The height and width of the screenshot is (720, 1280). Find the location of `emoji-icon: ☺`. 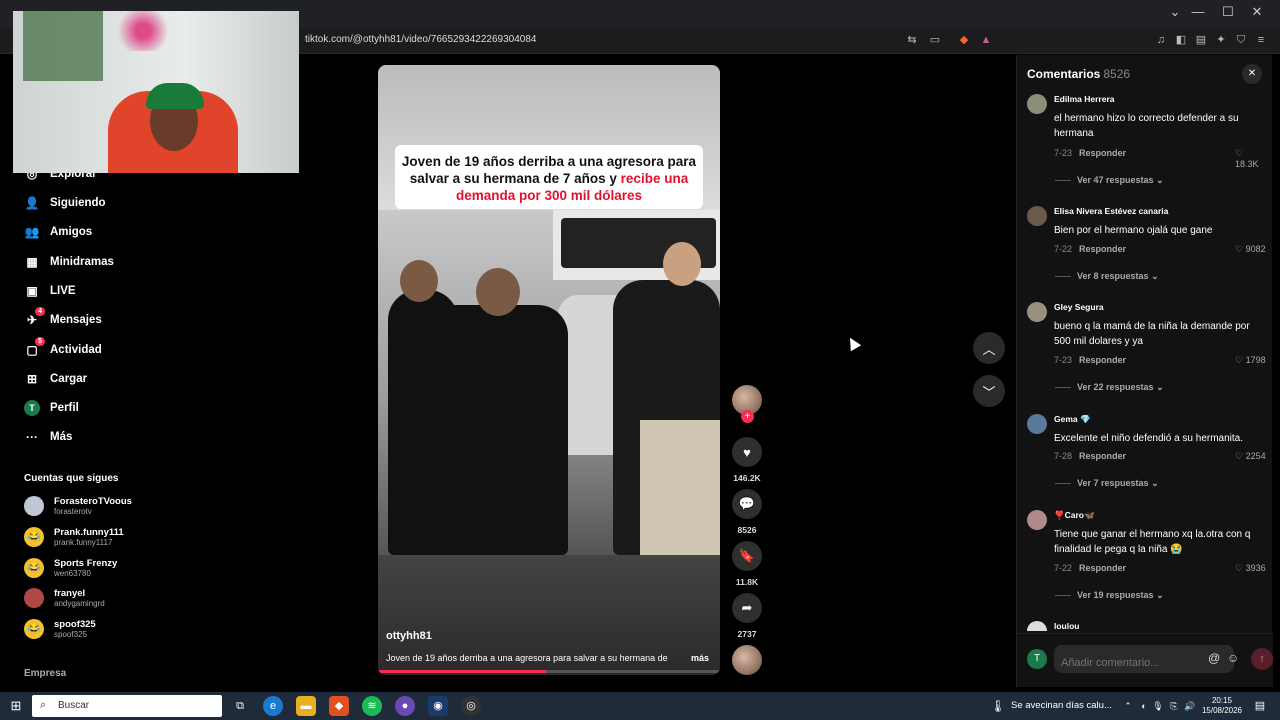

emoji-icon: ☺ is located at coordinates (1233, 658).